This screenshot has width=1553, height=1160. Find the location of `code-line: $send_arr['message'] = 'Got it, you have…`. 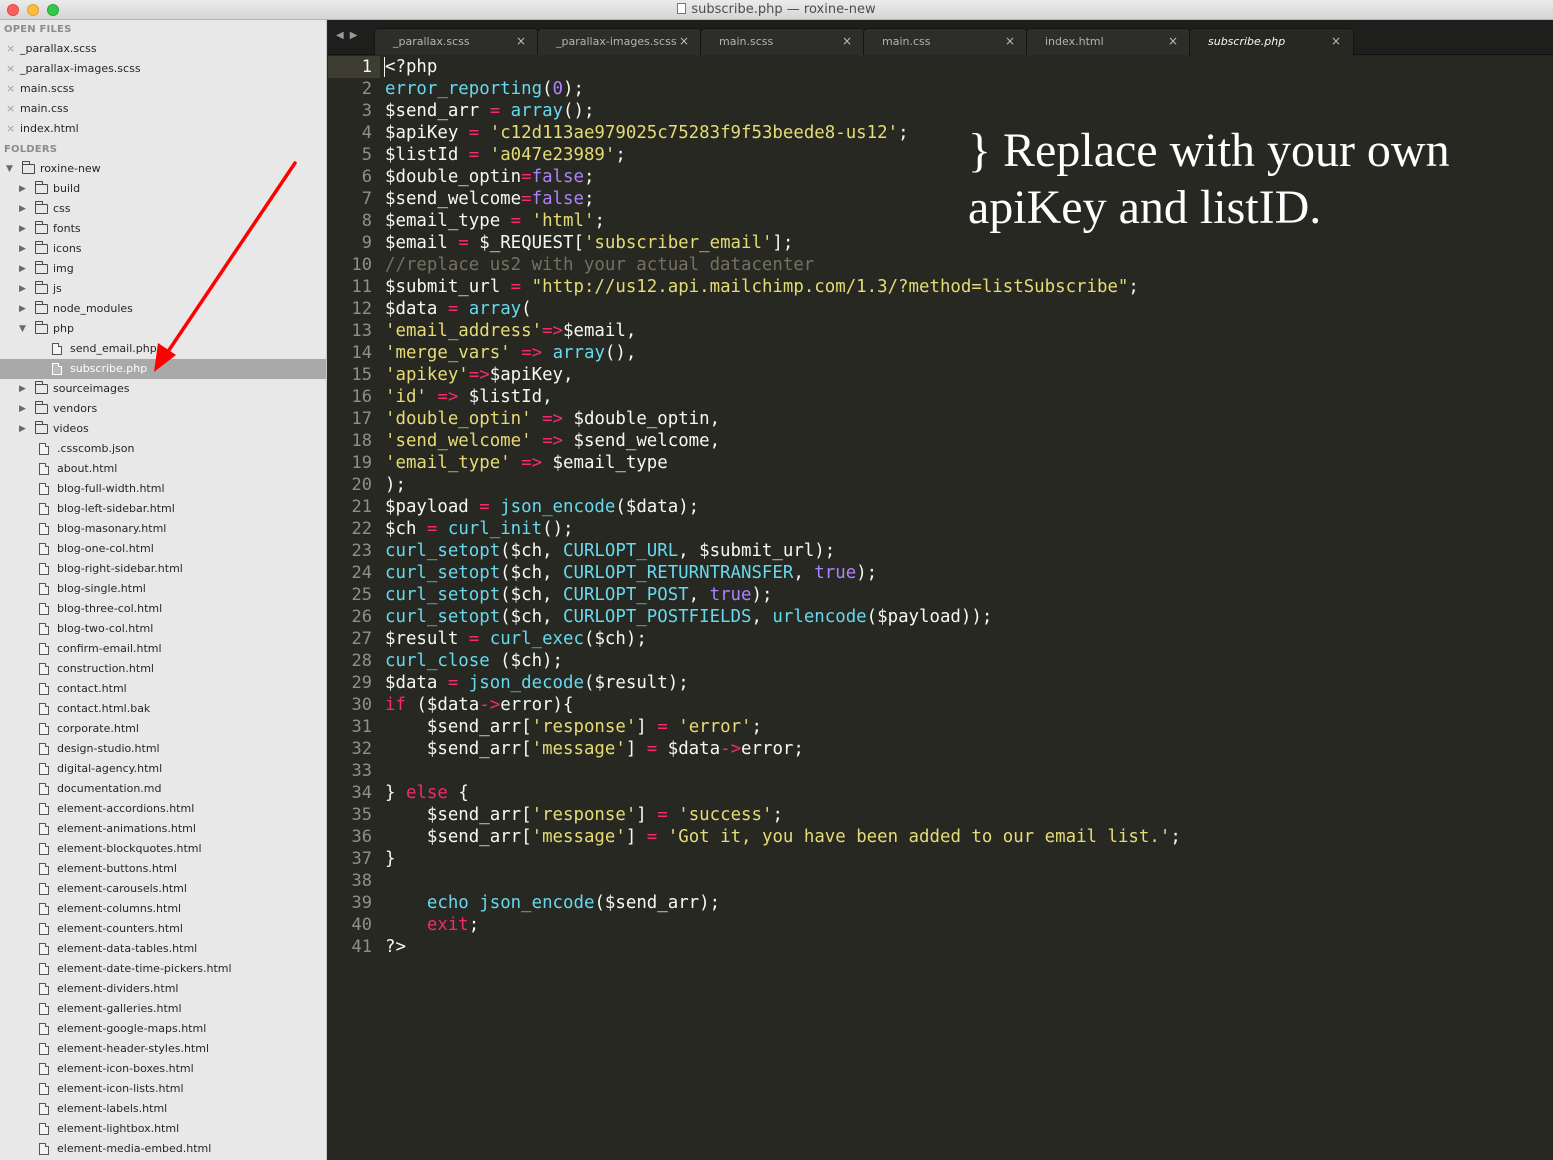

code-line: $send_arr['message'] = 'Got it, you have… is located at coordinates (783, 837).